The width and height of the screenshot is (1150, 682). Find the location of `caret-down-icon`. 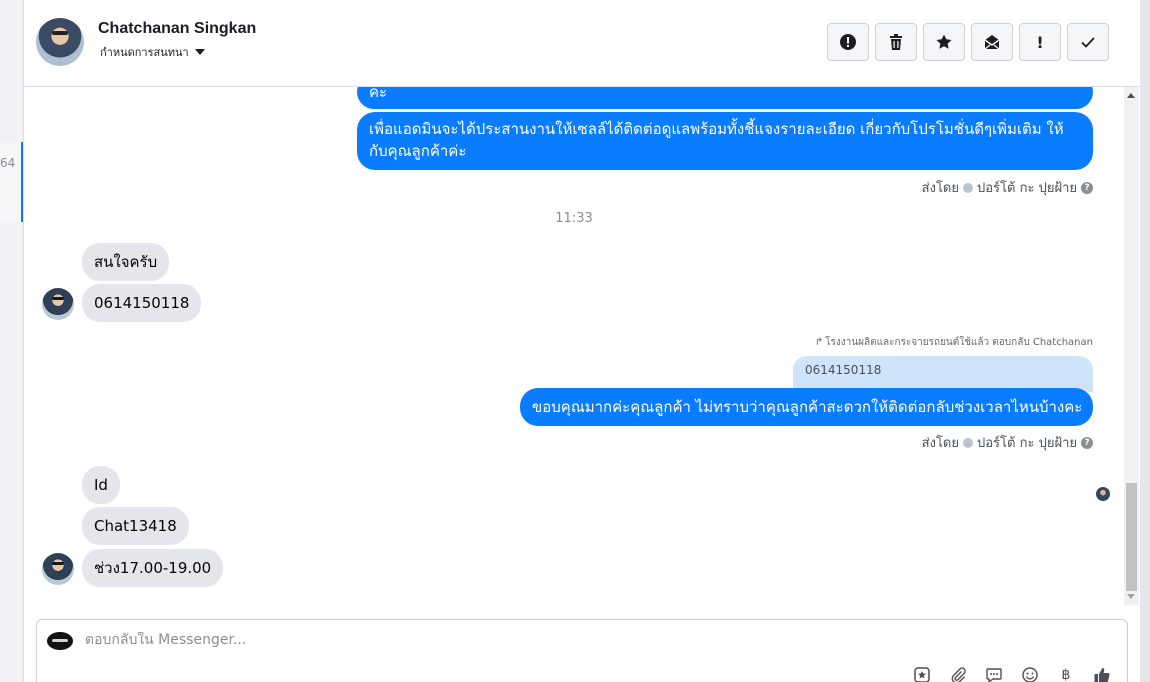

caret-down-icon is located at coordinates (199, 52).